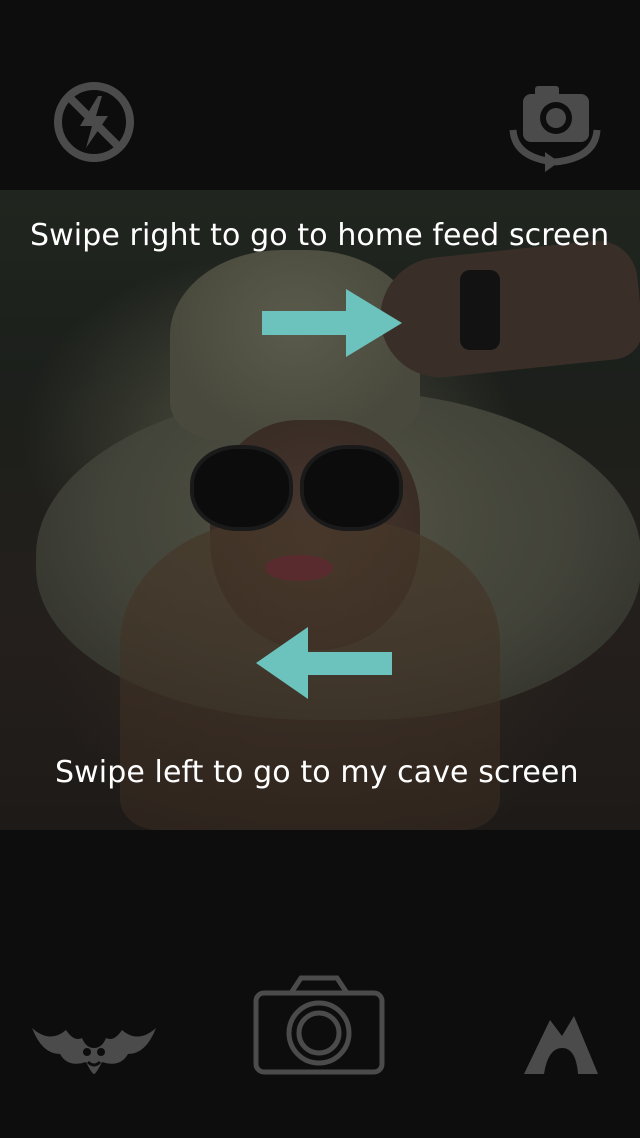  I want to click on swipe-left-hint: Swipe left to go to my cave screen, so click(317, 772).